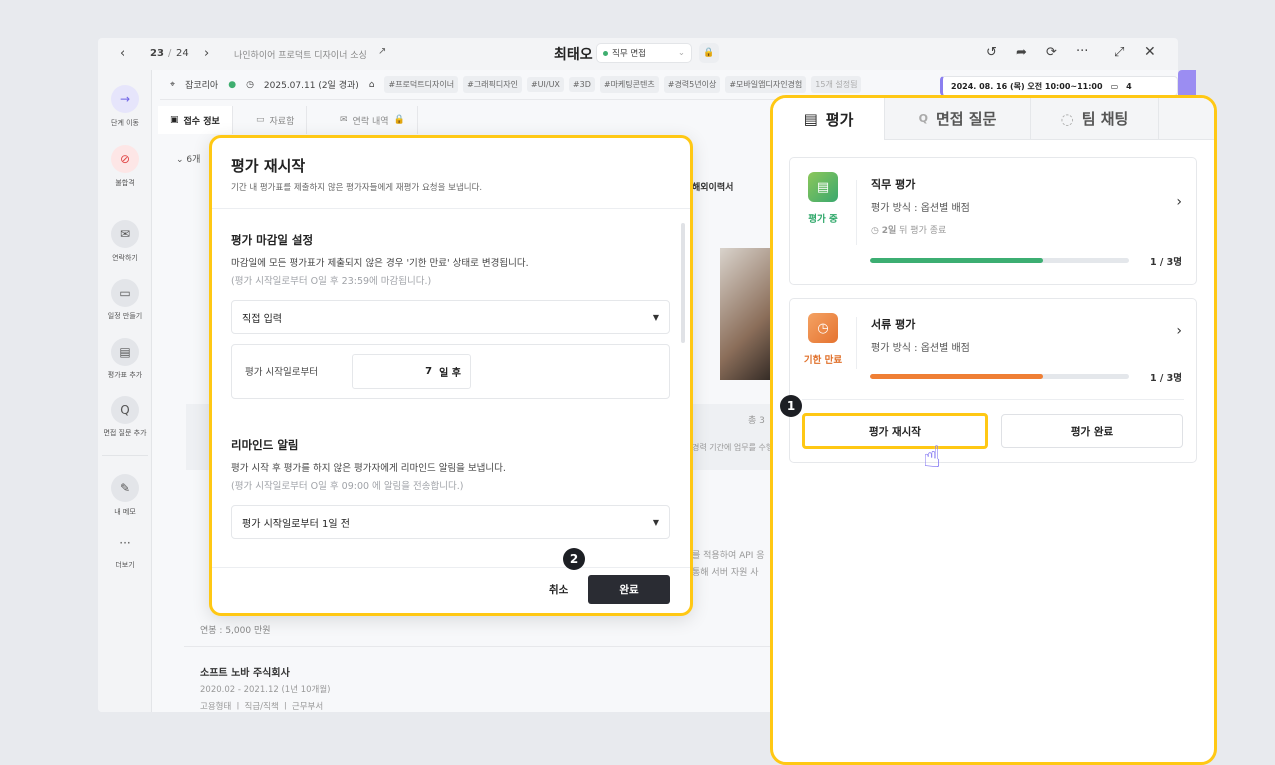  I want to click on step-badge: 1, so click(791, 406).